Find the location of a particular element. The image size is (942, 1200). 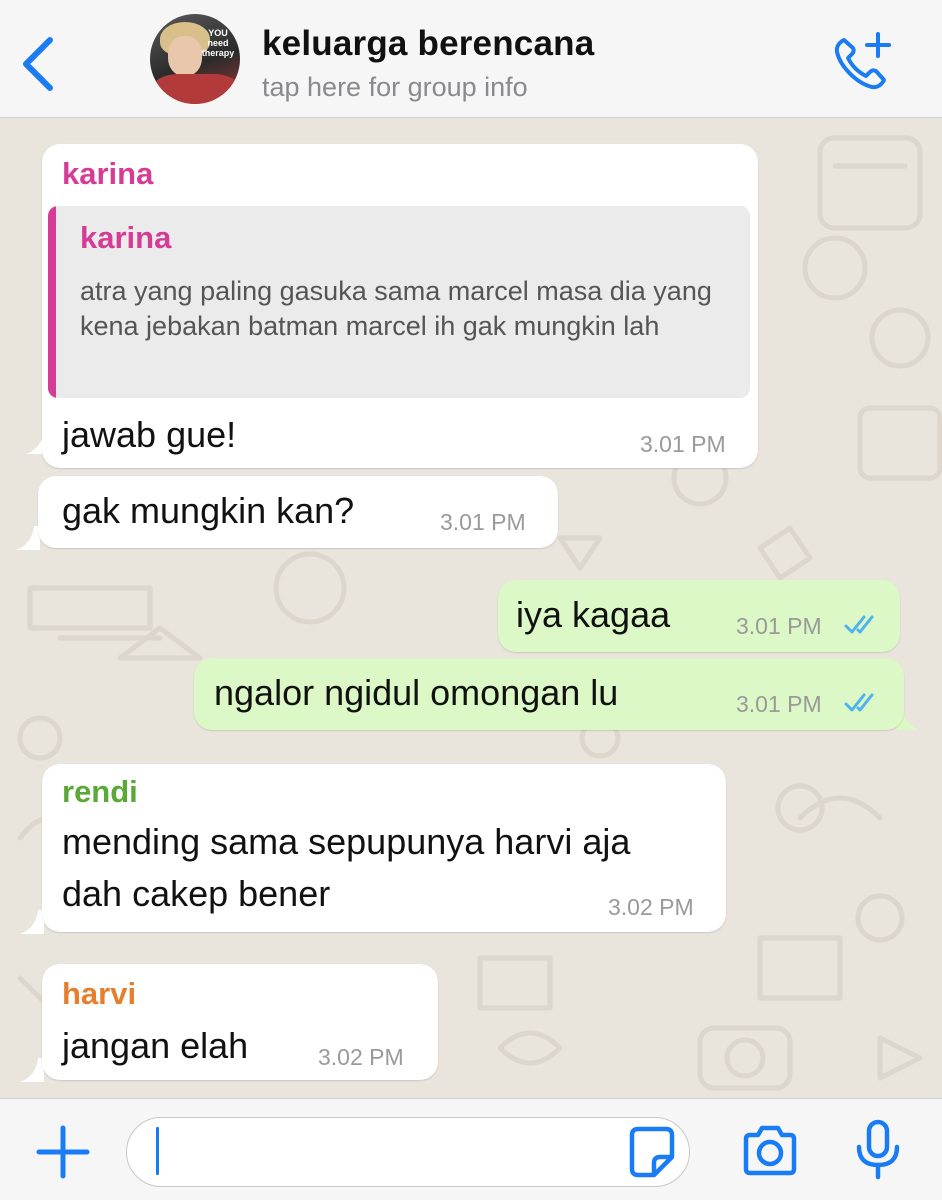

sticker-icon is located at coordinates (652, 1152).